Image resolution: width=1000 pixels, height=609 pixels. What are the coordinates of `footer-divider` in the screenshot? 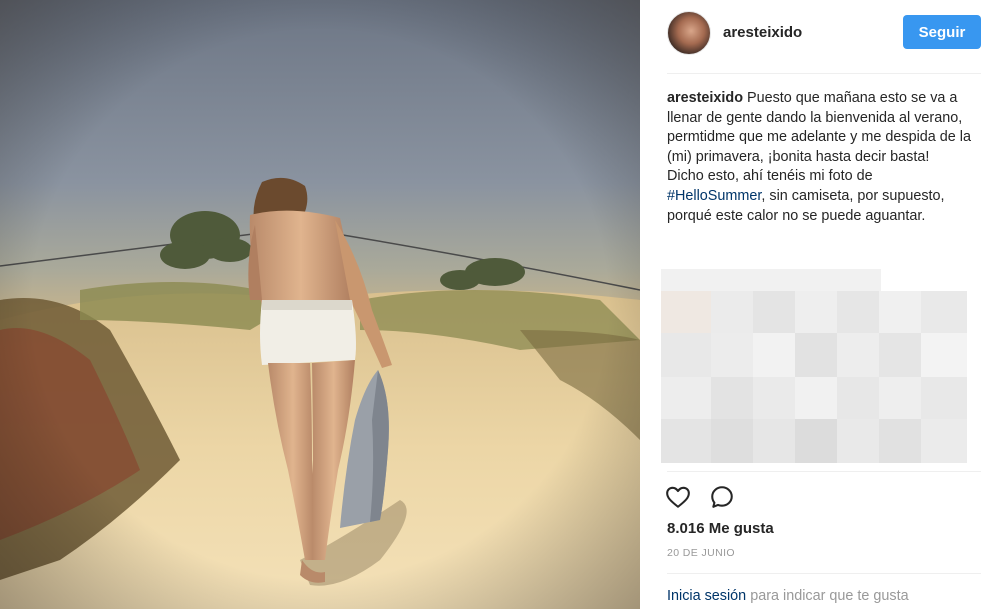 It's located at (824, 573).